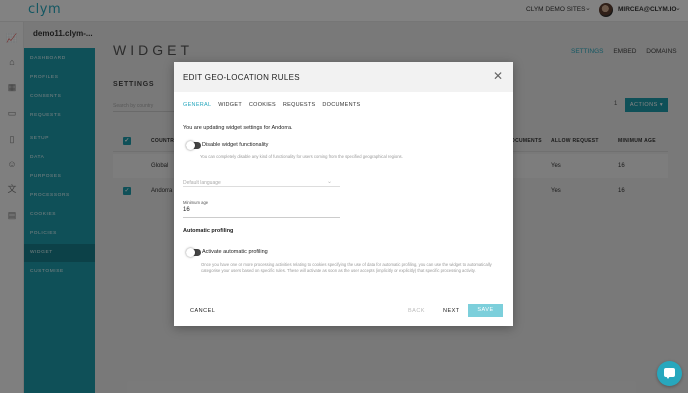  Describe the element at coordinates (197, 105) in the screenshot. I see `tab-general: GENERAL` at that location.